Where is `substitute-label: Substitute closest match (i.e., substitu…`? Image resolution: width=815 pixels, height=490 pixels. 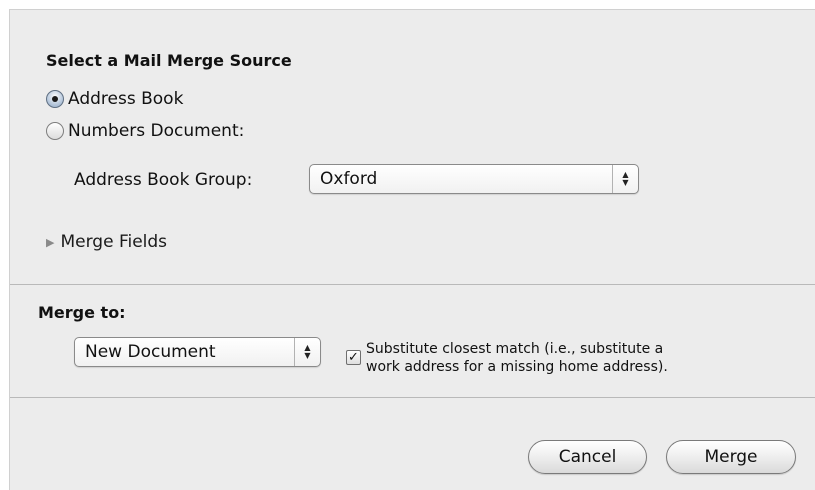
substitute-label: Substitute closest match (i.e., substitu… is located at coordinates (517, 358).